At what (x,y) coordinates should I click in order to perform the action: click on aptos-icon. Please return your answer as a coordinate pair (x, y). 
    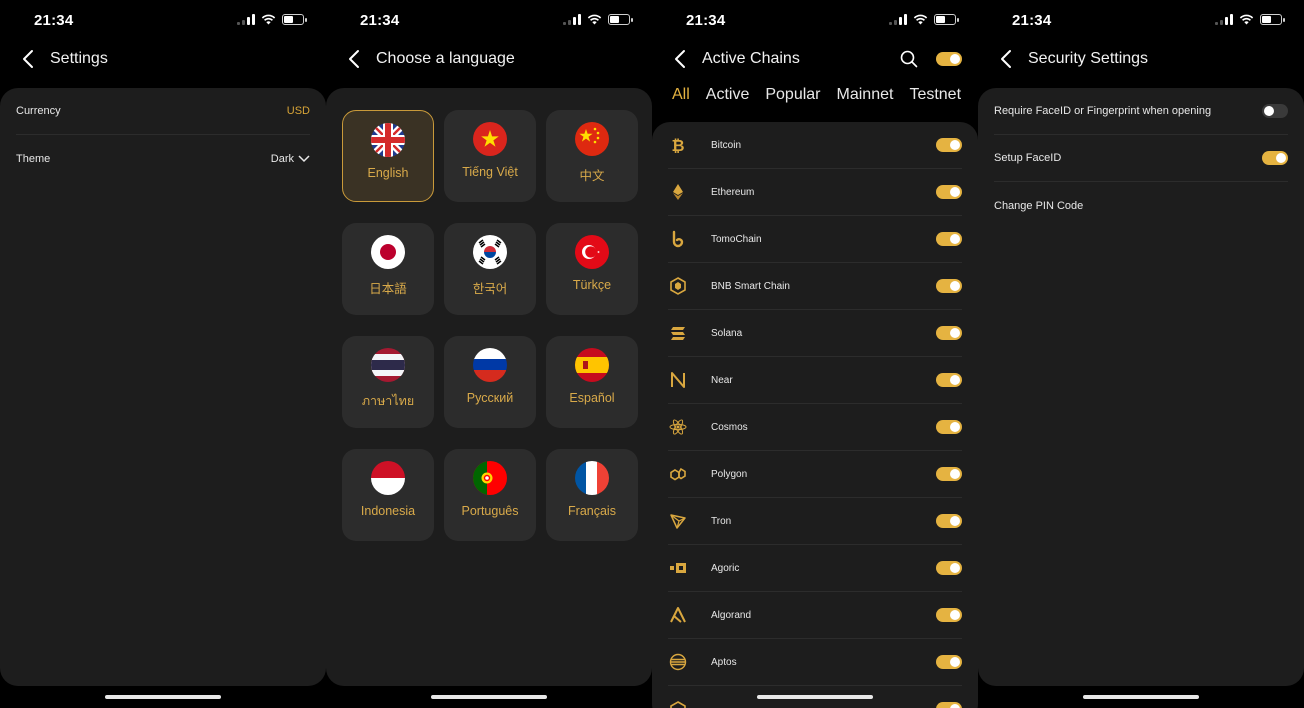
    Looking at the image, I should click on (678, 662).